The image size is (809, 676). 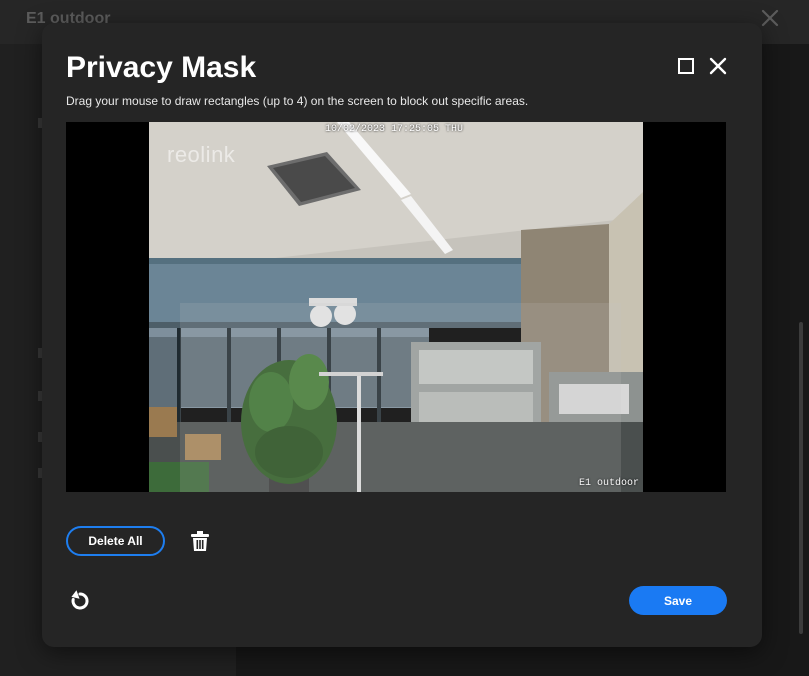 What do you see at coordinates (718, 66) in the screenshot?
I see `close-icon` at bounding box center [718, 66].